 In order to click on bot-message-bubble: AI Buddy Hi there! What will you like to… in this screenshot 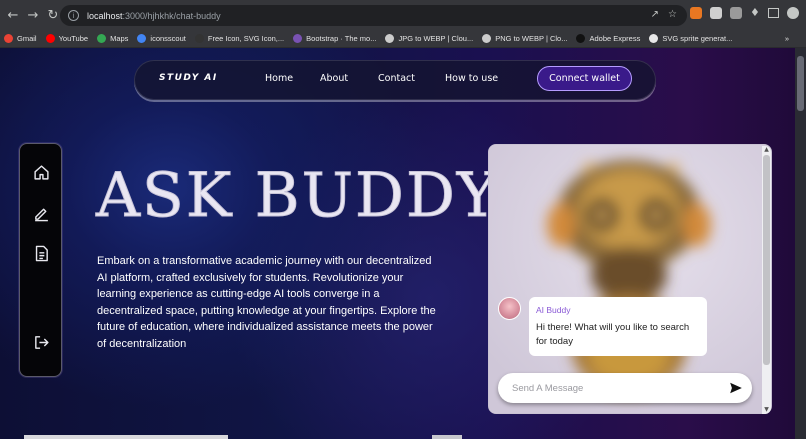, I will do `click(618, 326)`.